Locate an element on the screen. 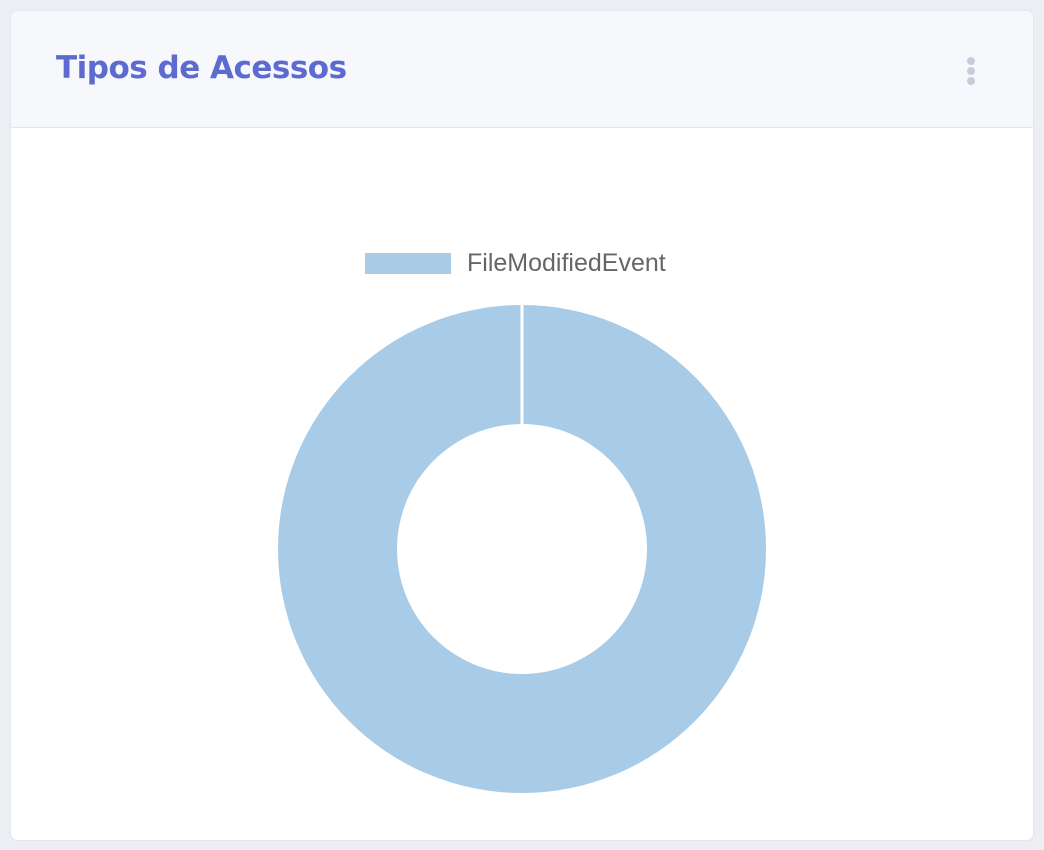 The height and width of the screenshot is (850, 1044). more-options-button is located at coordinates (971, 71).